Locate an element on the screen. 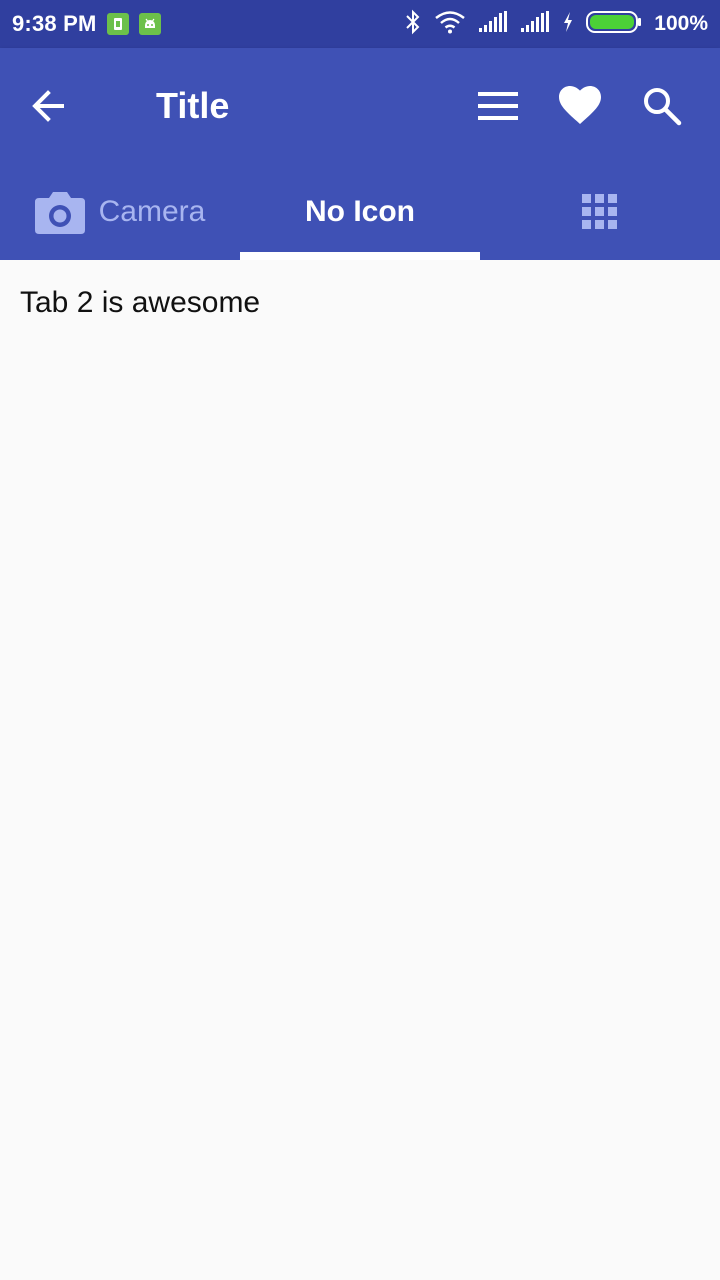  heart-icon is located at coordinates (580, 105).